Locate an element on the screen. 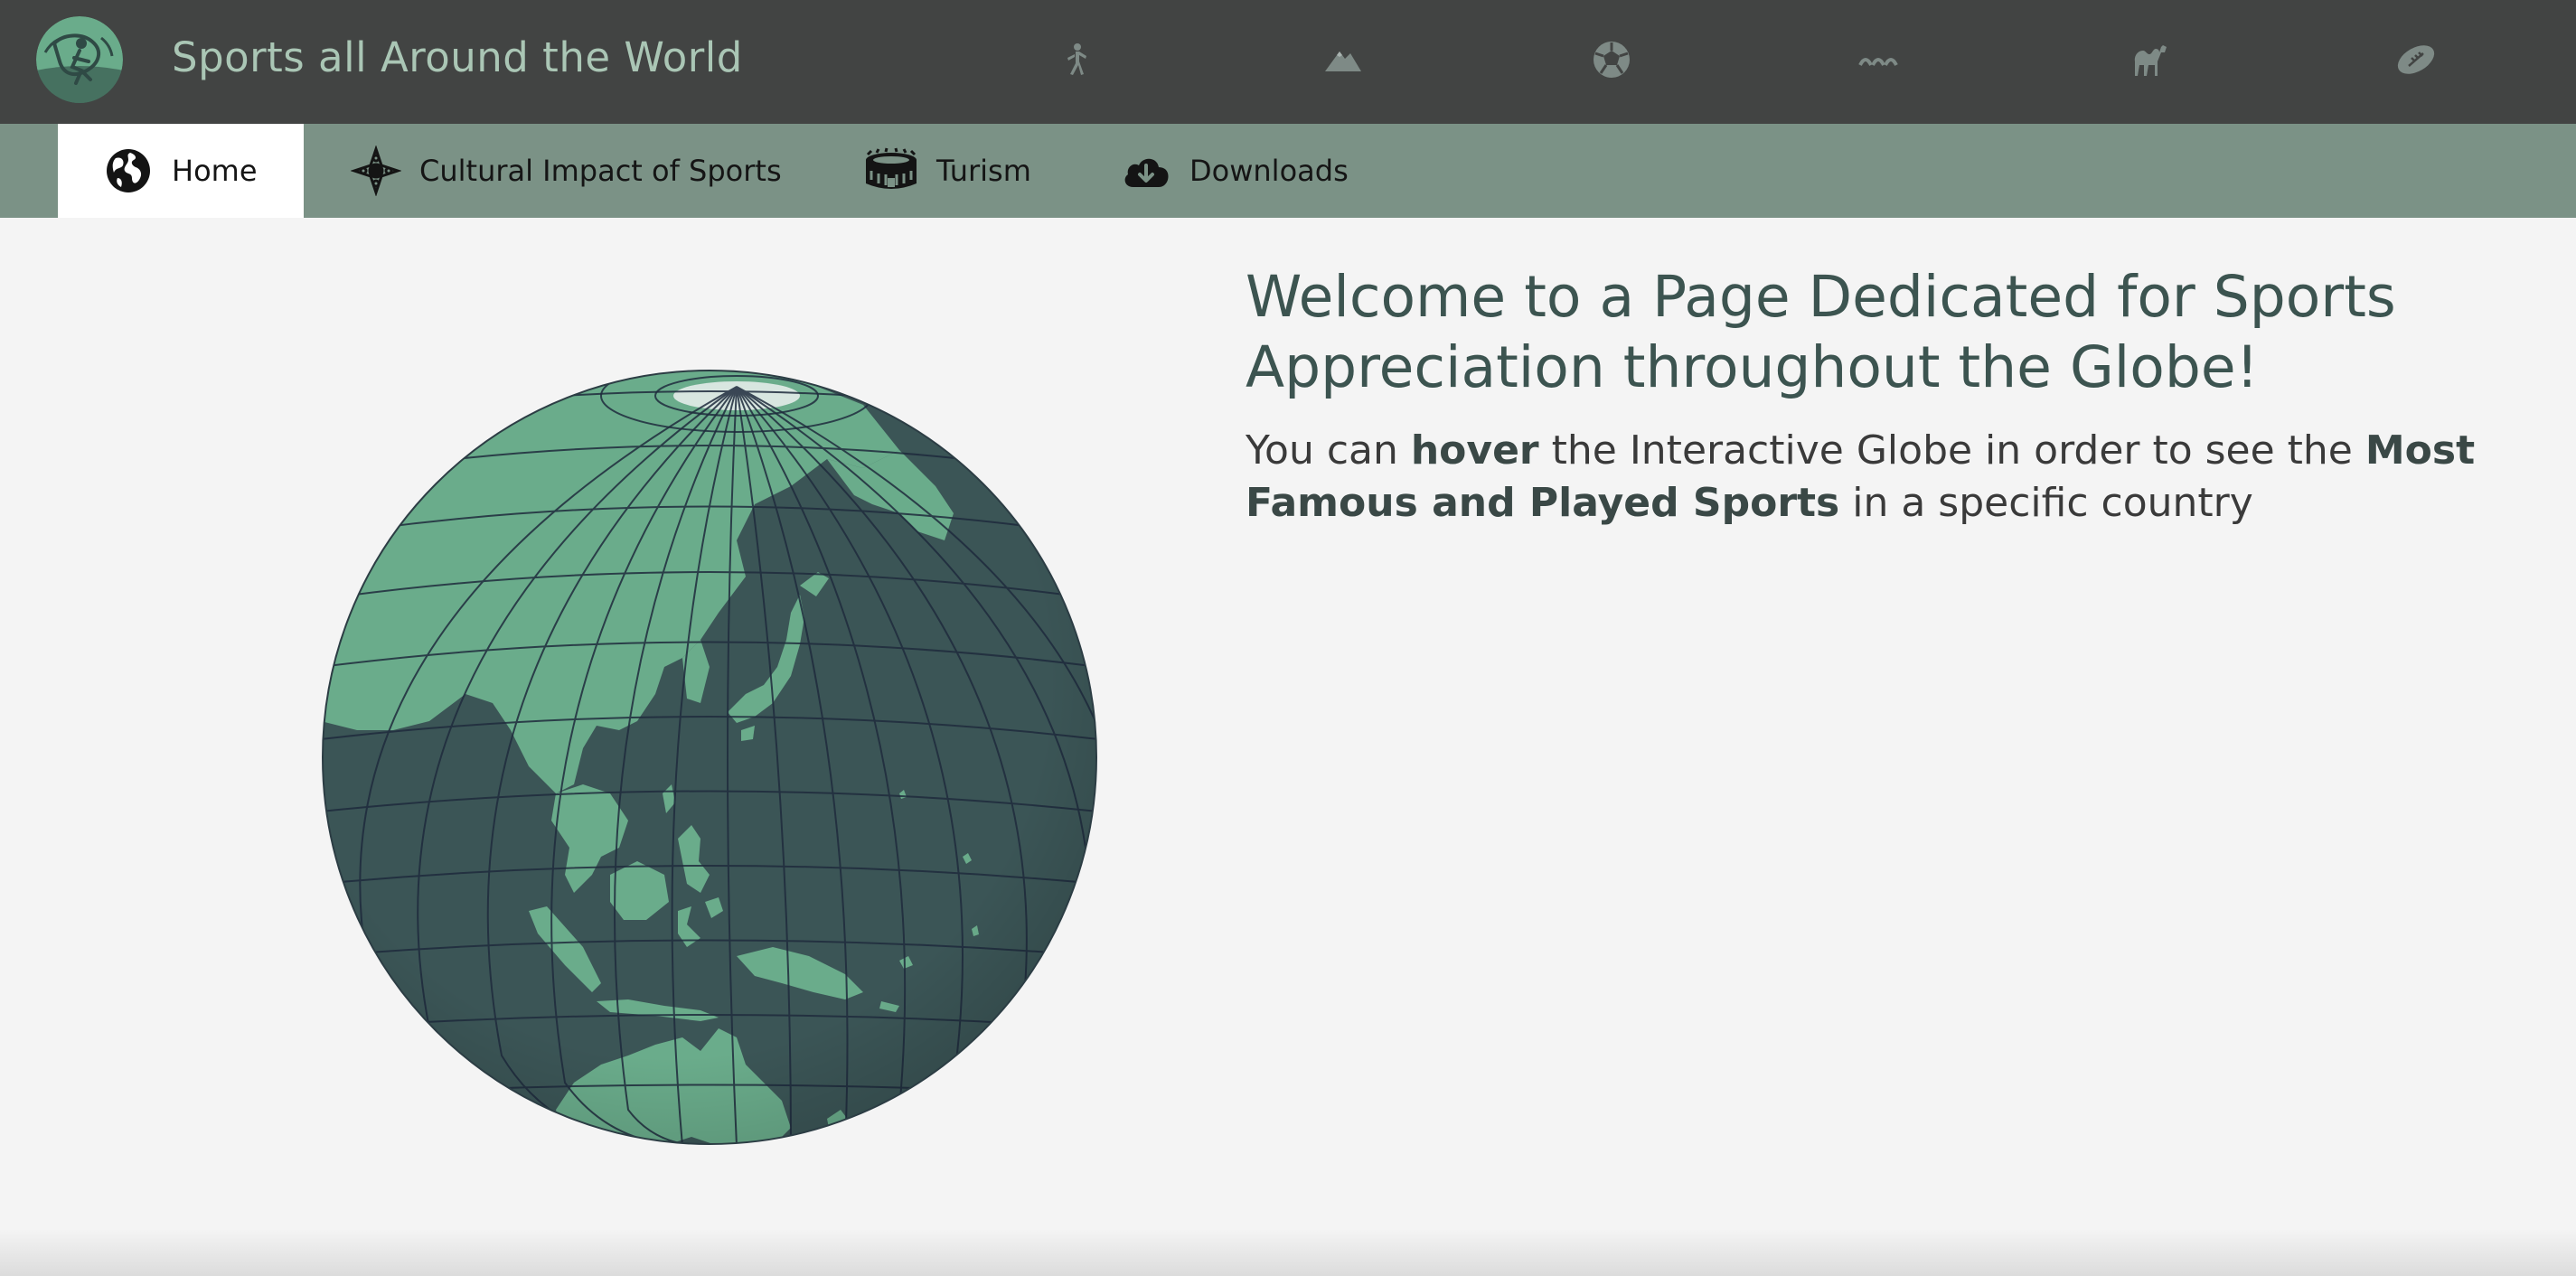 This screenshot has width=2576, height=1276. top-header: Sports all Around the World is located at coordinates (1288, 62).